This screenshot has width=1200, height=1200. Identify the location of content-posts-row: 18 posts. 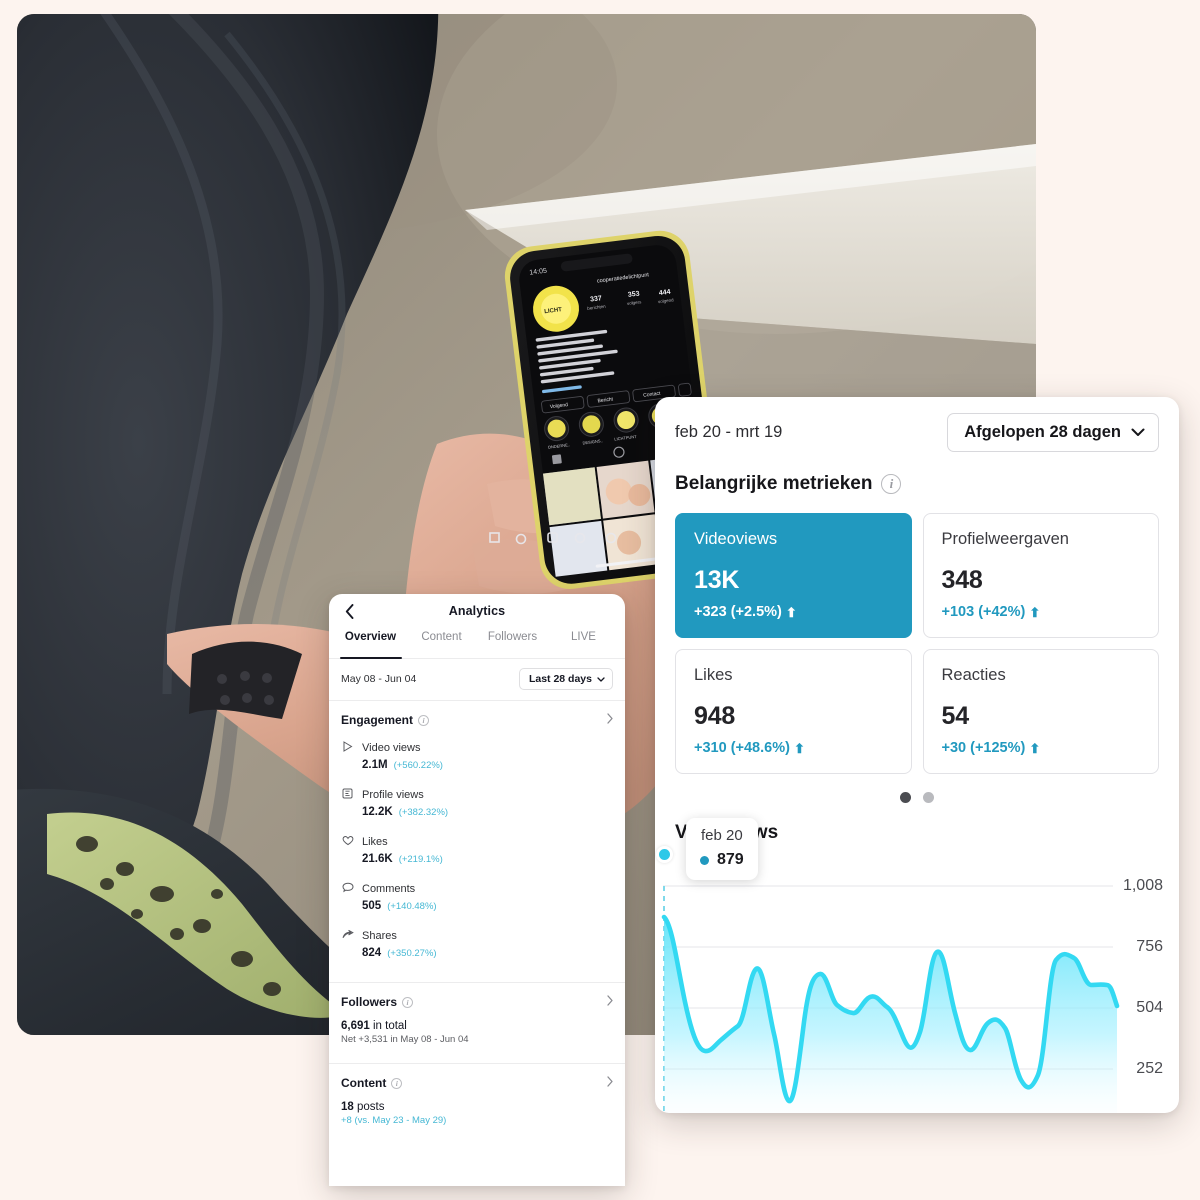
(477, 1107).